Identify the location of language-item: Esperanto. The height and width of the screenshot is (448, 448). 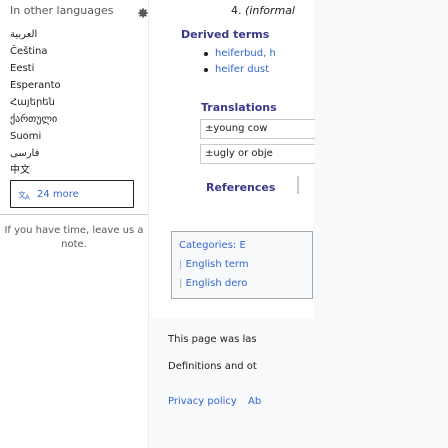
(35, 85).